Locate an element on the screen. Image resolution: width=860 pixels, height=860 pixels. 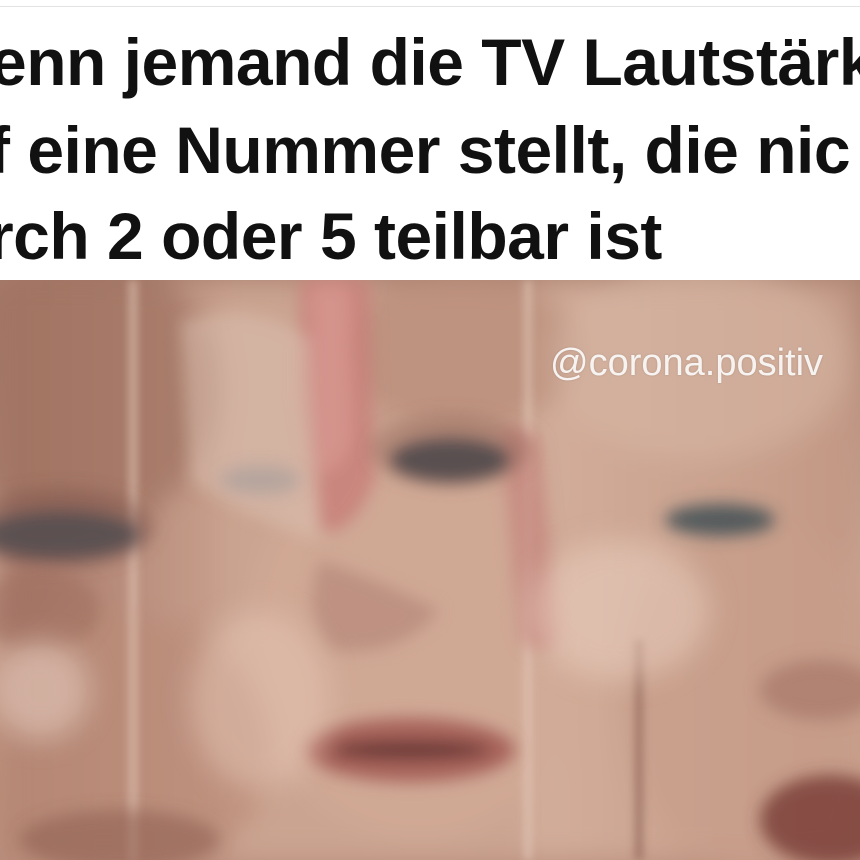
divider is located at coordinates (430, 6).